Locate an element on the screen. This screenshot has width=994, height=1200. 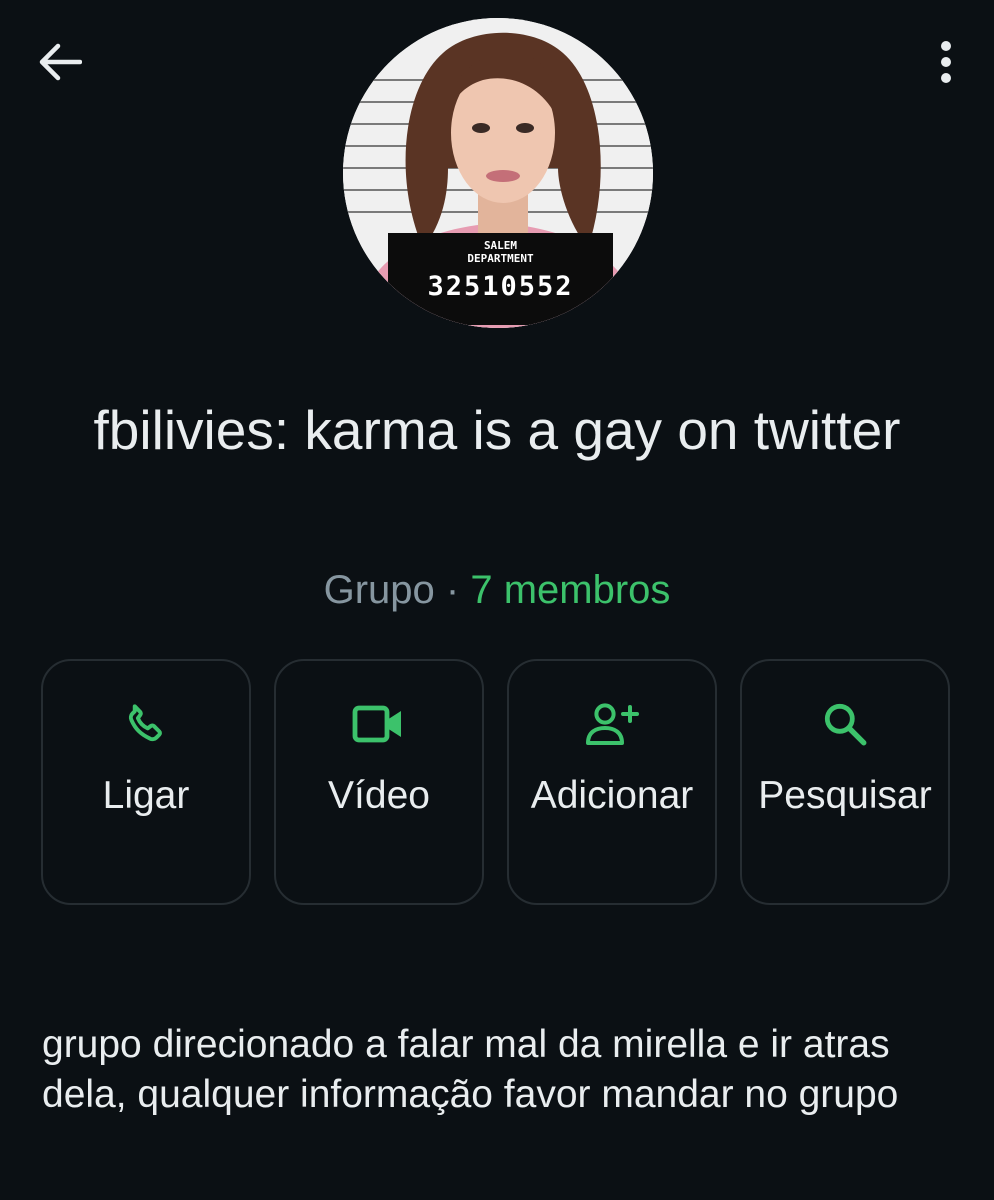
more-options-button is located at coordinates (946, 62).